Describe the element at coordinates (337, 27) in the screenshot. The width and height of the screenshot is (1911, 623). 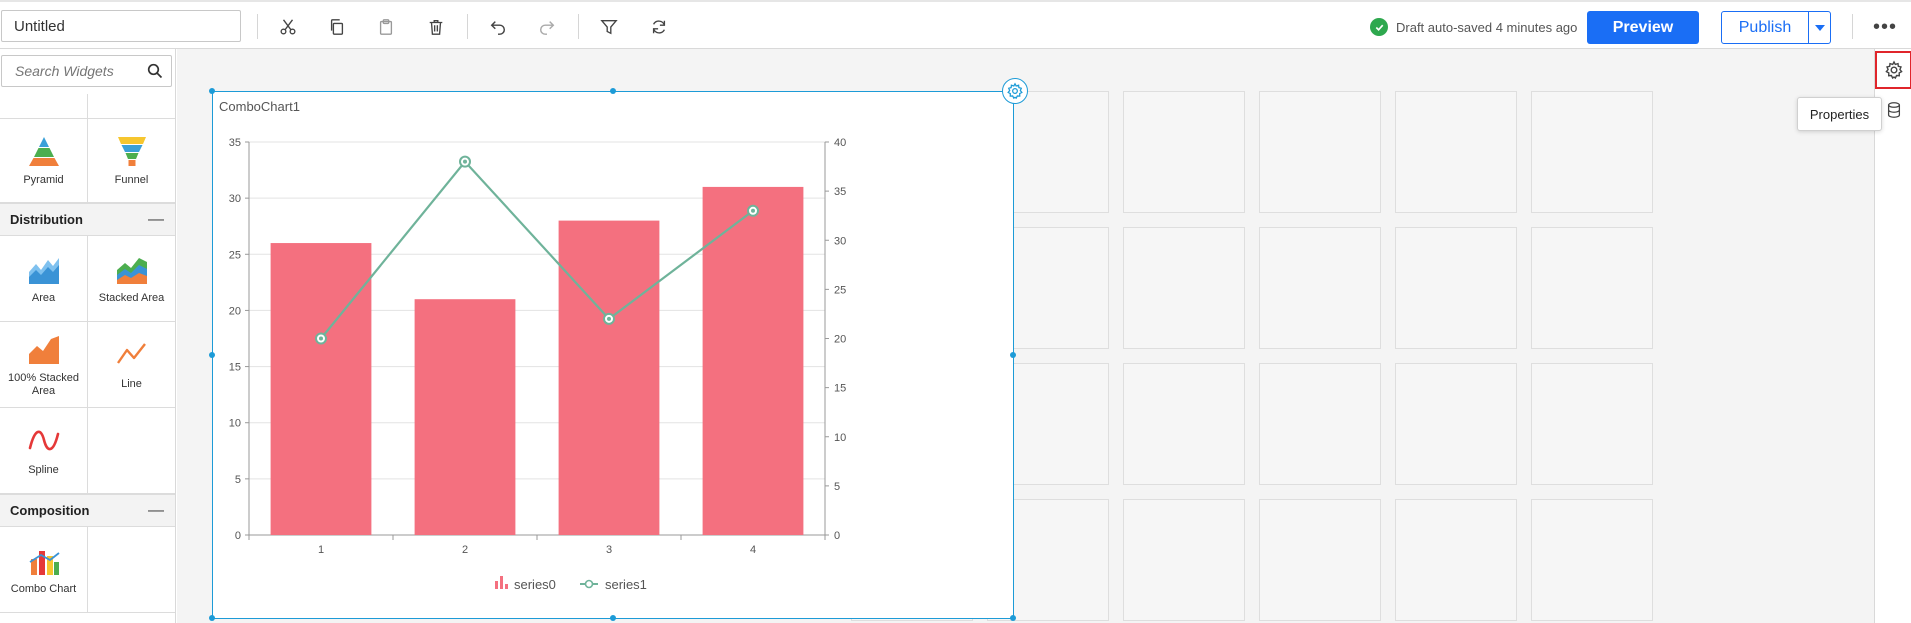
I see `copy-icon` at that location.